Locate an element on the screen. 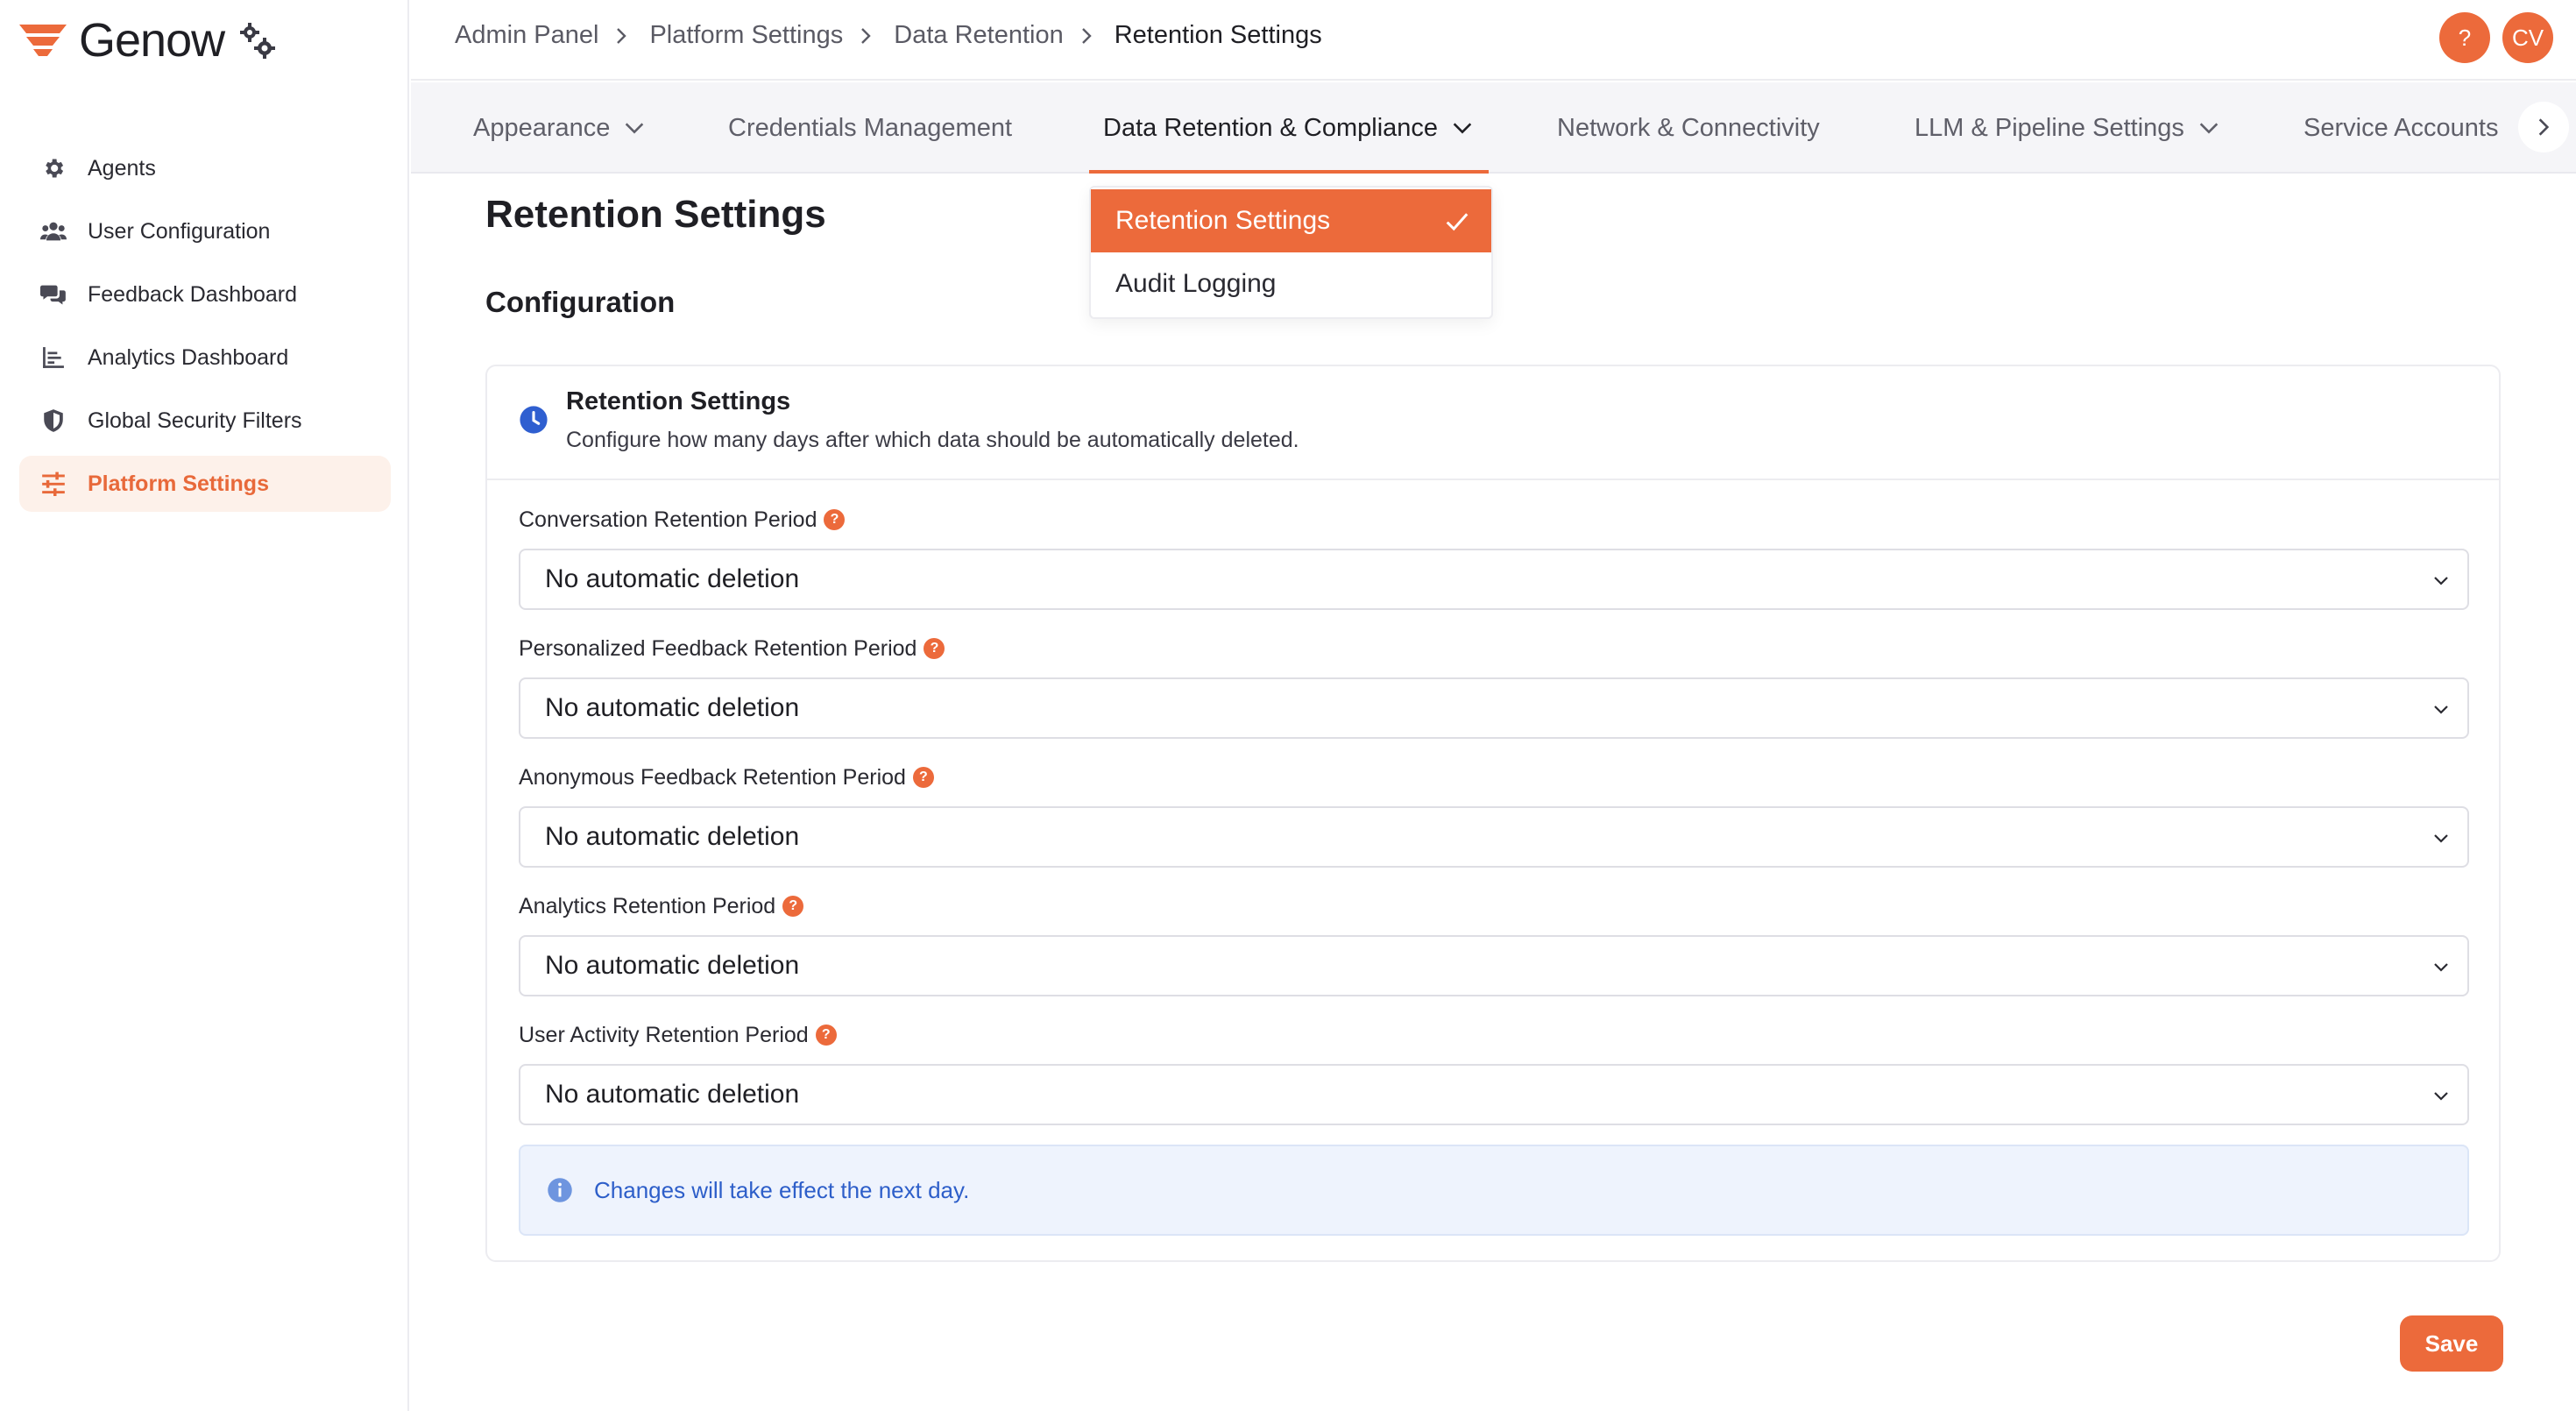 The width and height of the screenshot is (2576, 1411). help-button: ? is located at coordinates (2464, 38).